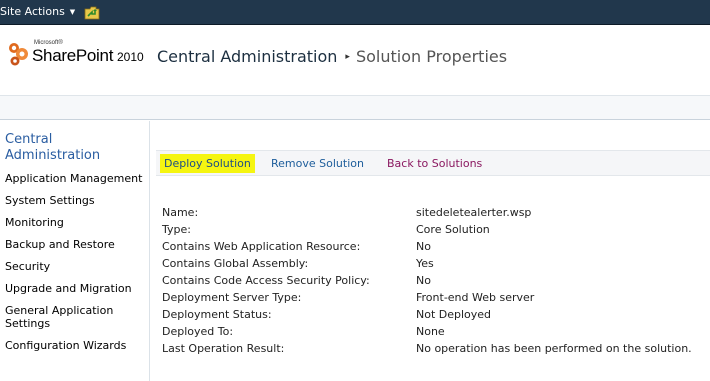  What do you see at coordinates (474, 212) in the screenshot?
I see `property-value: sitedeletealerter.wsp` at bounding box center [474, 212].